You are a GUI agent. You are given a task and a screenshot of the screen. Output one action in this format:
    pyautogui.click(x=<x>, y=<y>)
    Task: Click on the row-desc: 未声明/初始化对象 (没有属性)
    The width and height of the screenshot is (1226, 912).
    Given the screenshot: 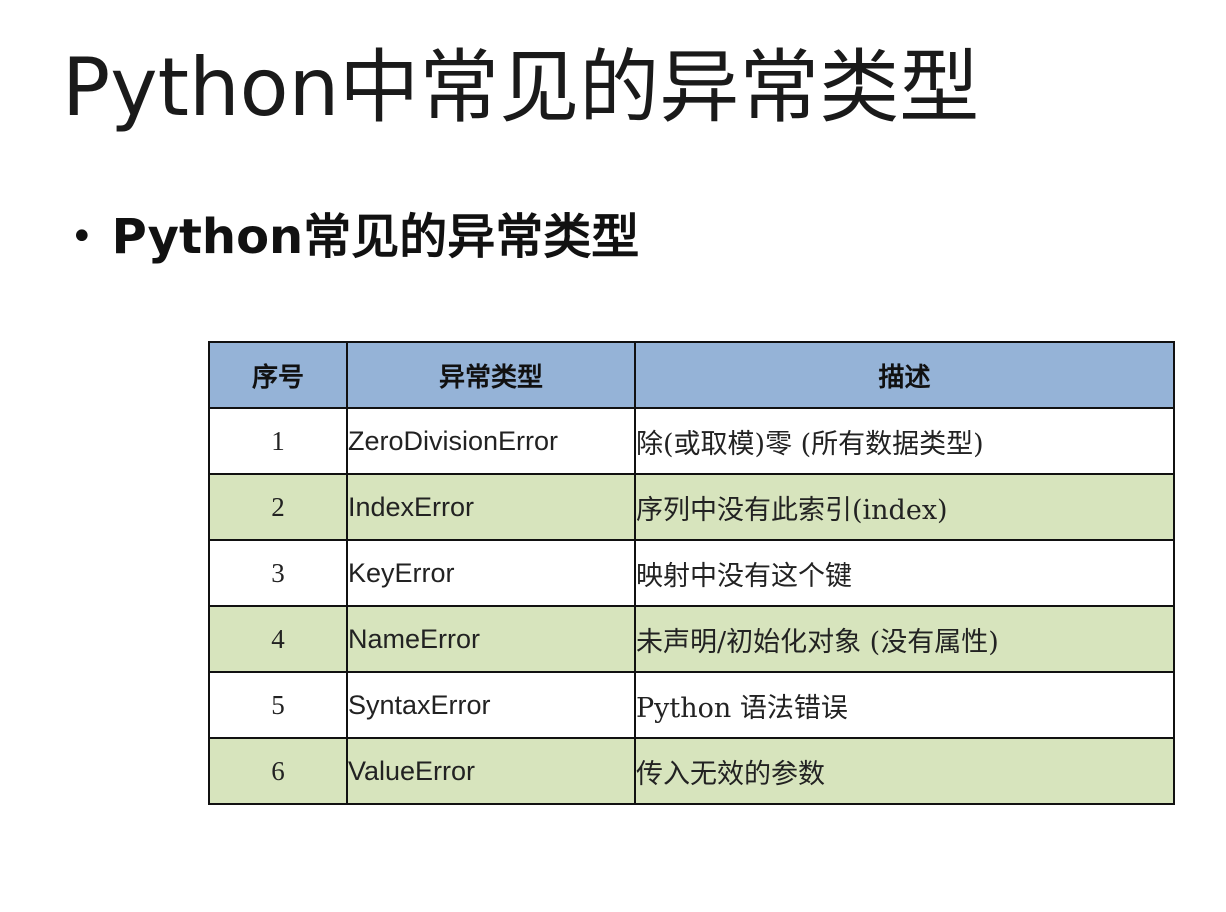 What is the action you would take?
    pyautogui.click(x=904, y=639)
    